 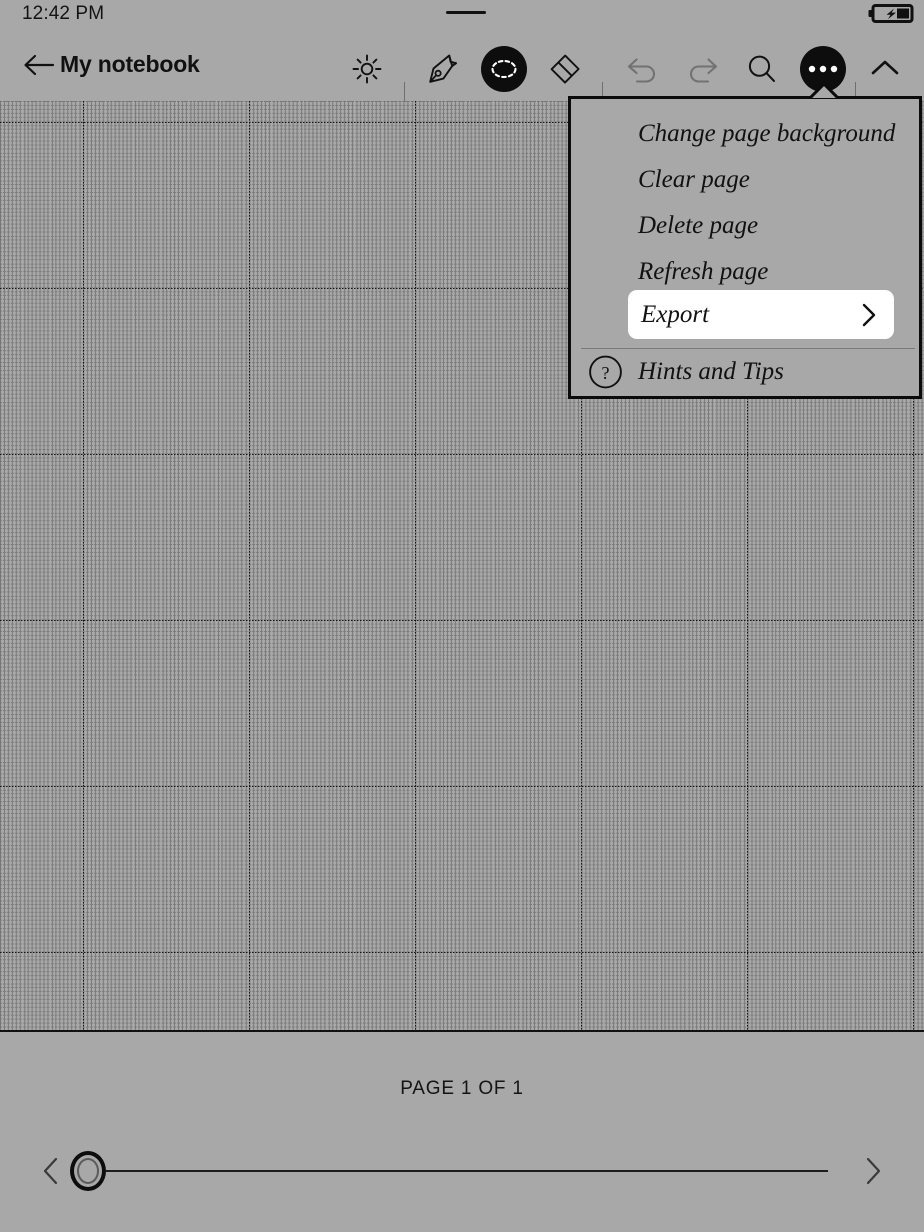 I want to click on menu-item-refresh-page: Refresh page, so click(x=747, y=272).